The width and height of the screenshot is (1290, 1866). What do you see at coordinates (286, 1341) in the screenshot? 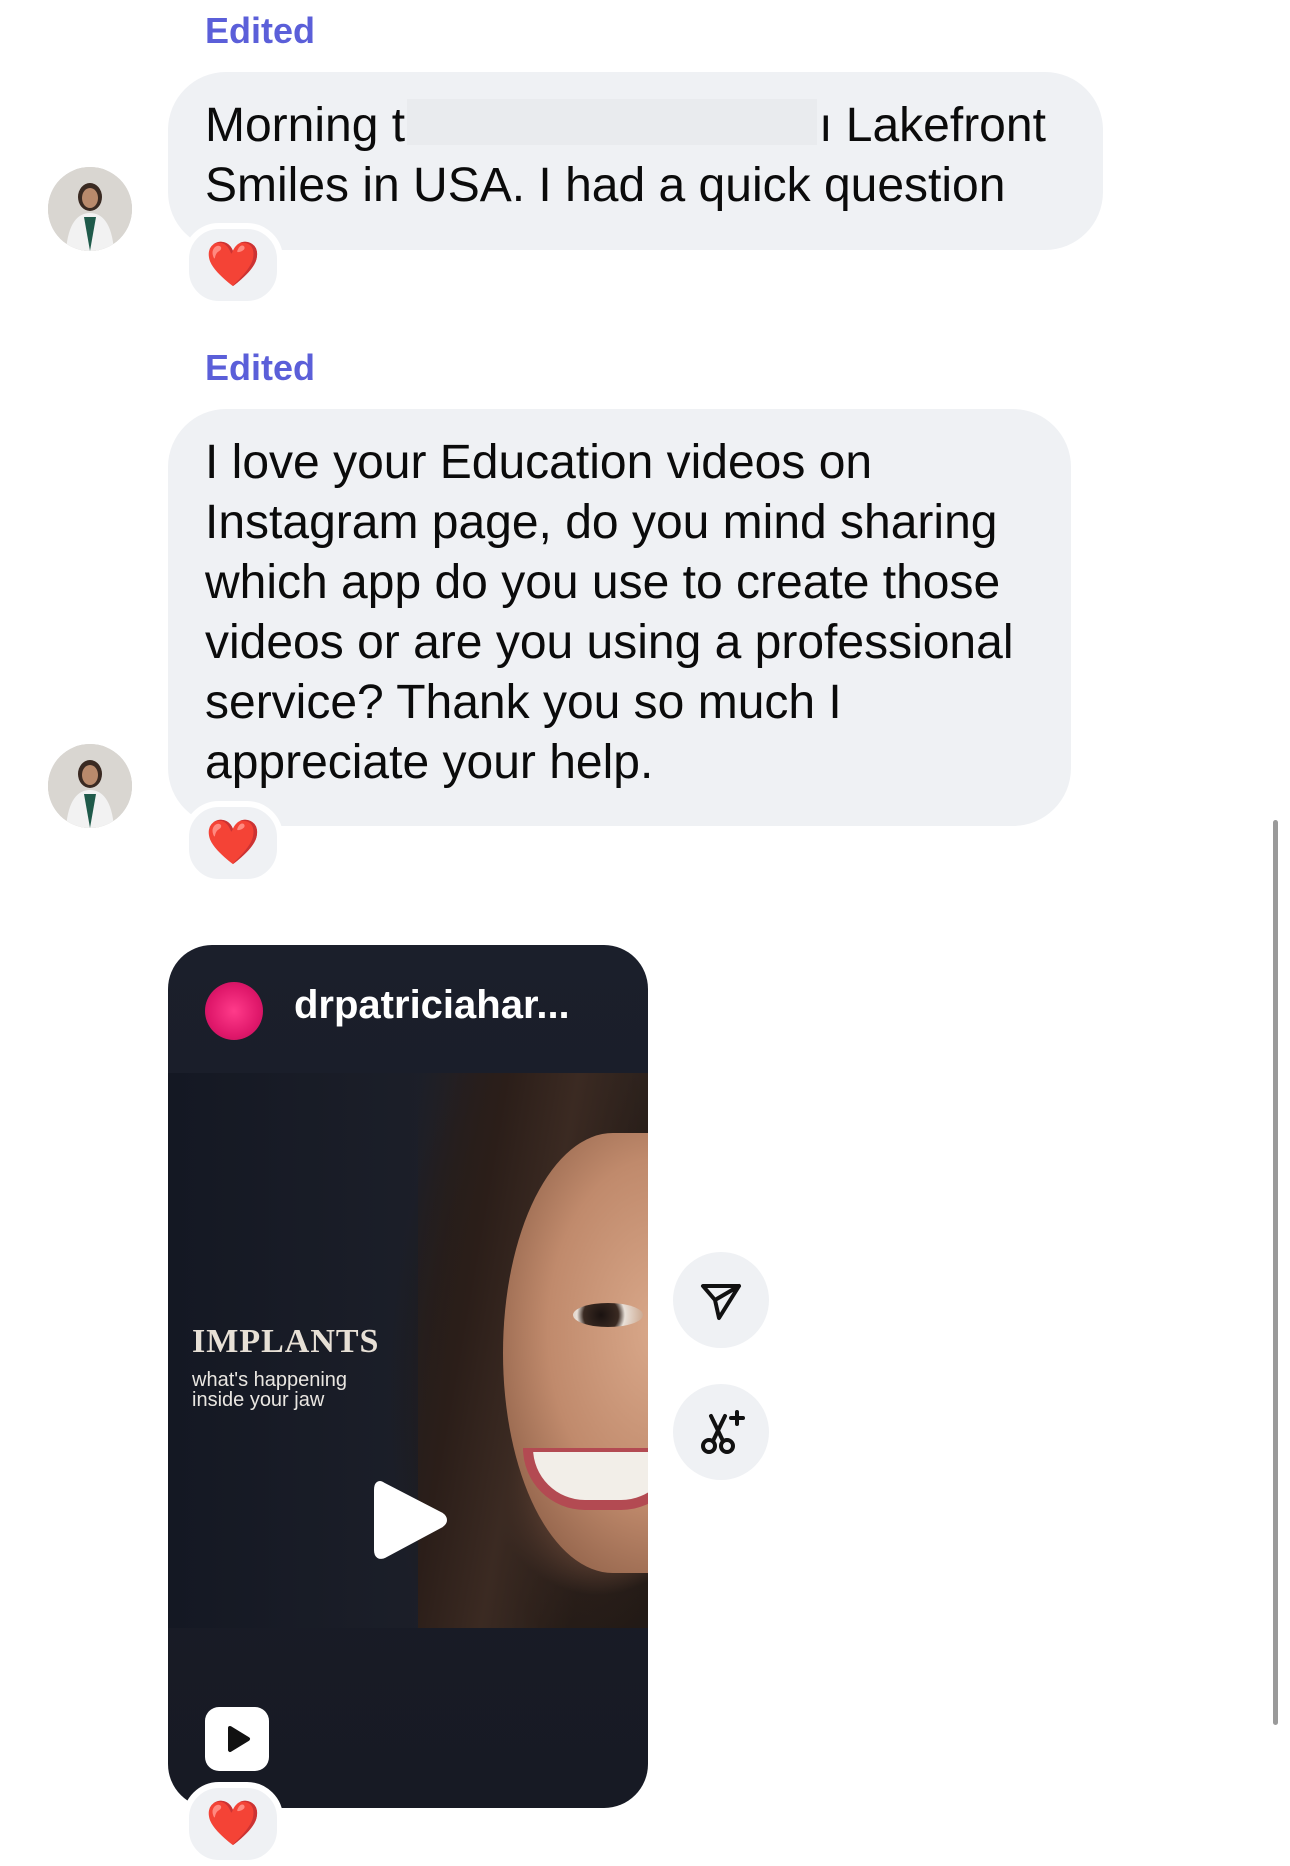
I see `reel-title: IMPLANTS` at bounding box center [286, 1341].